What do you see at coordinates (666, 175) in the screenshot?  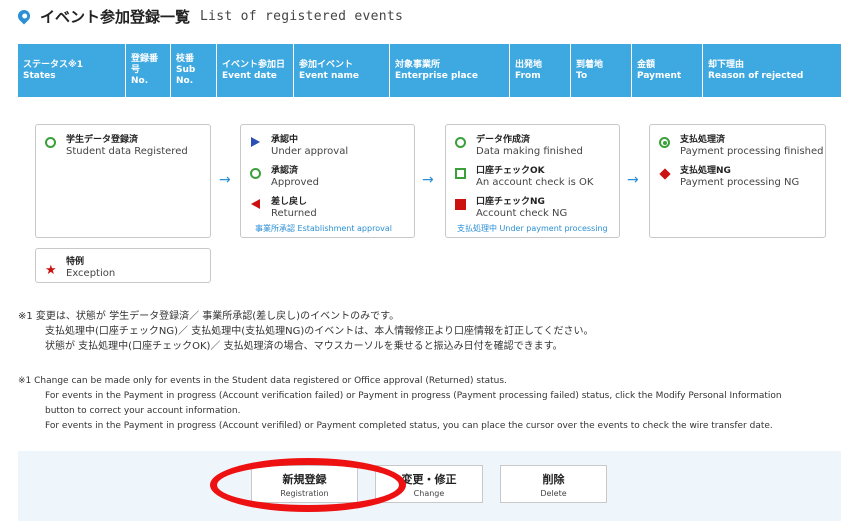 I see `diamond-icon` at bounding box center [666, 175].